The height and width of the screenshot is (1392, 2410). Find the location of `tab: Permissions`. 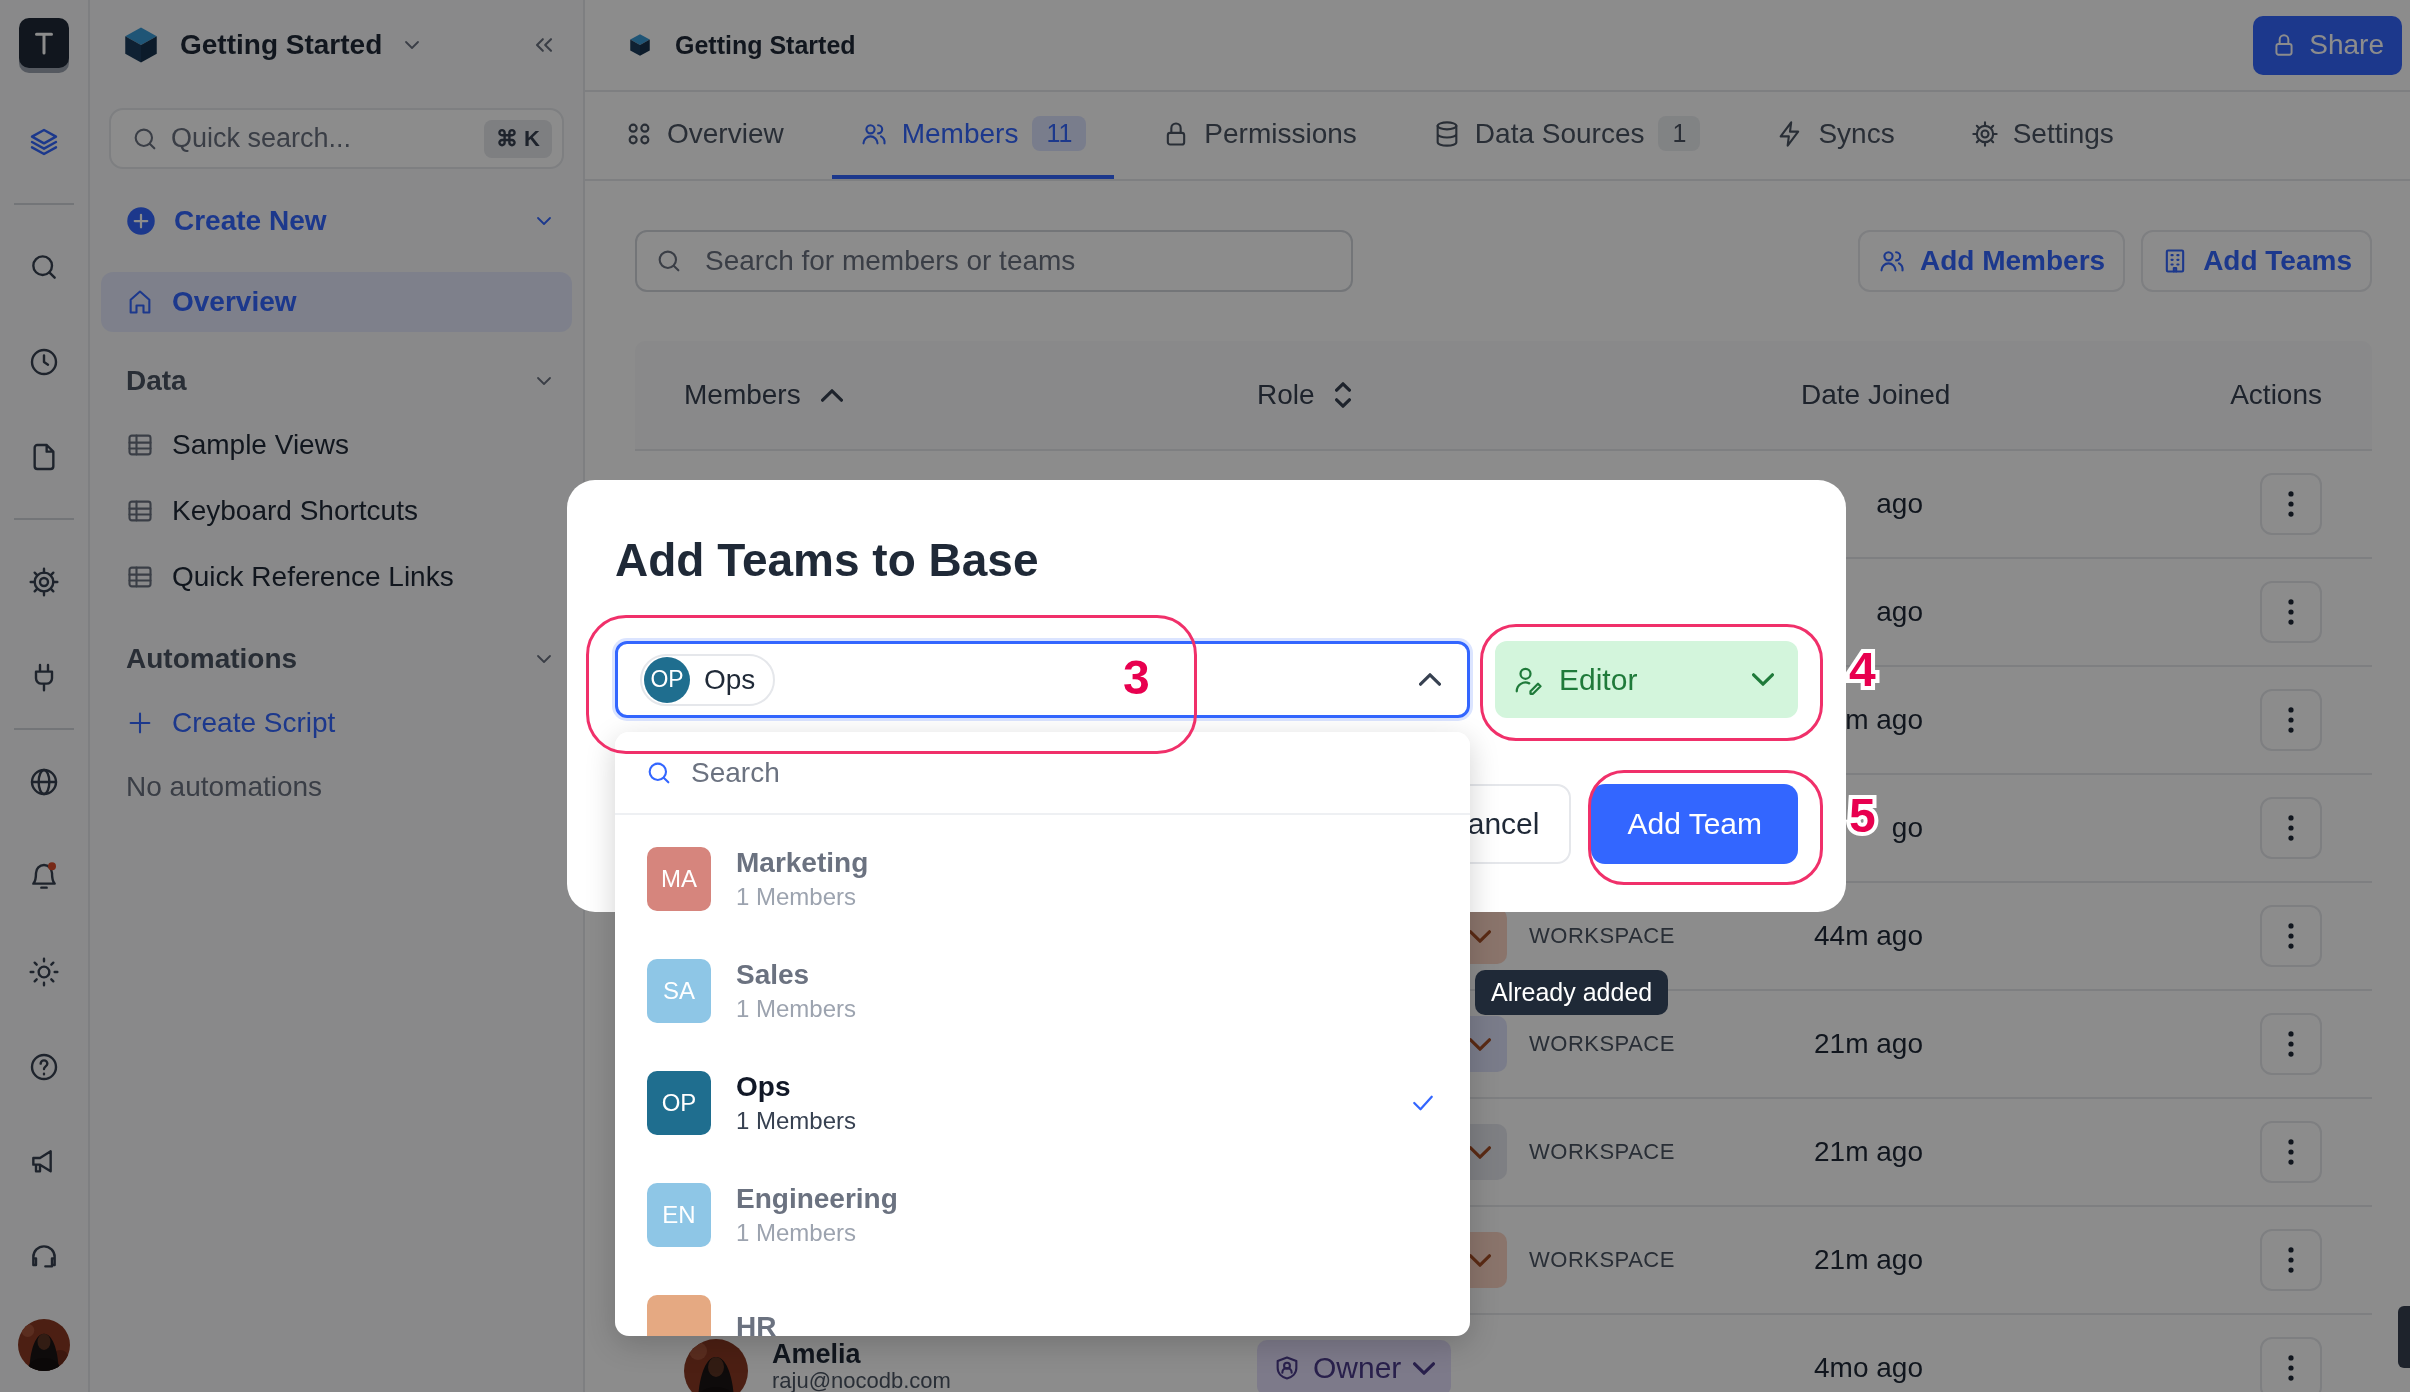

tab: Permissions is located at coordinates (1259, 135).